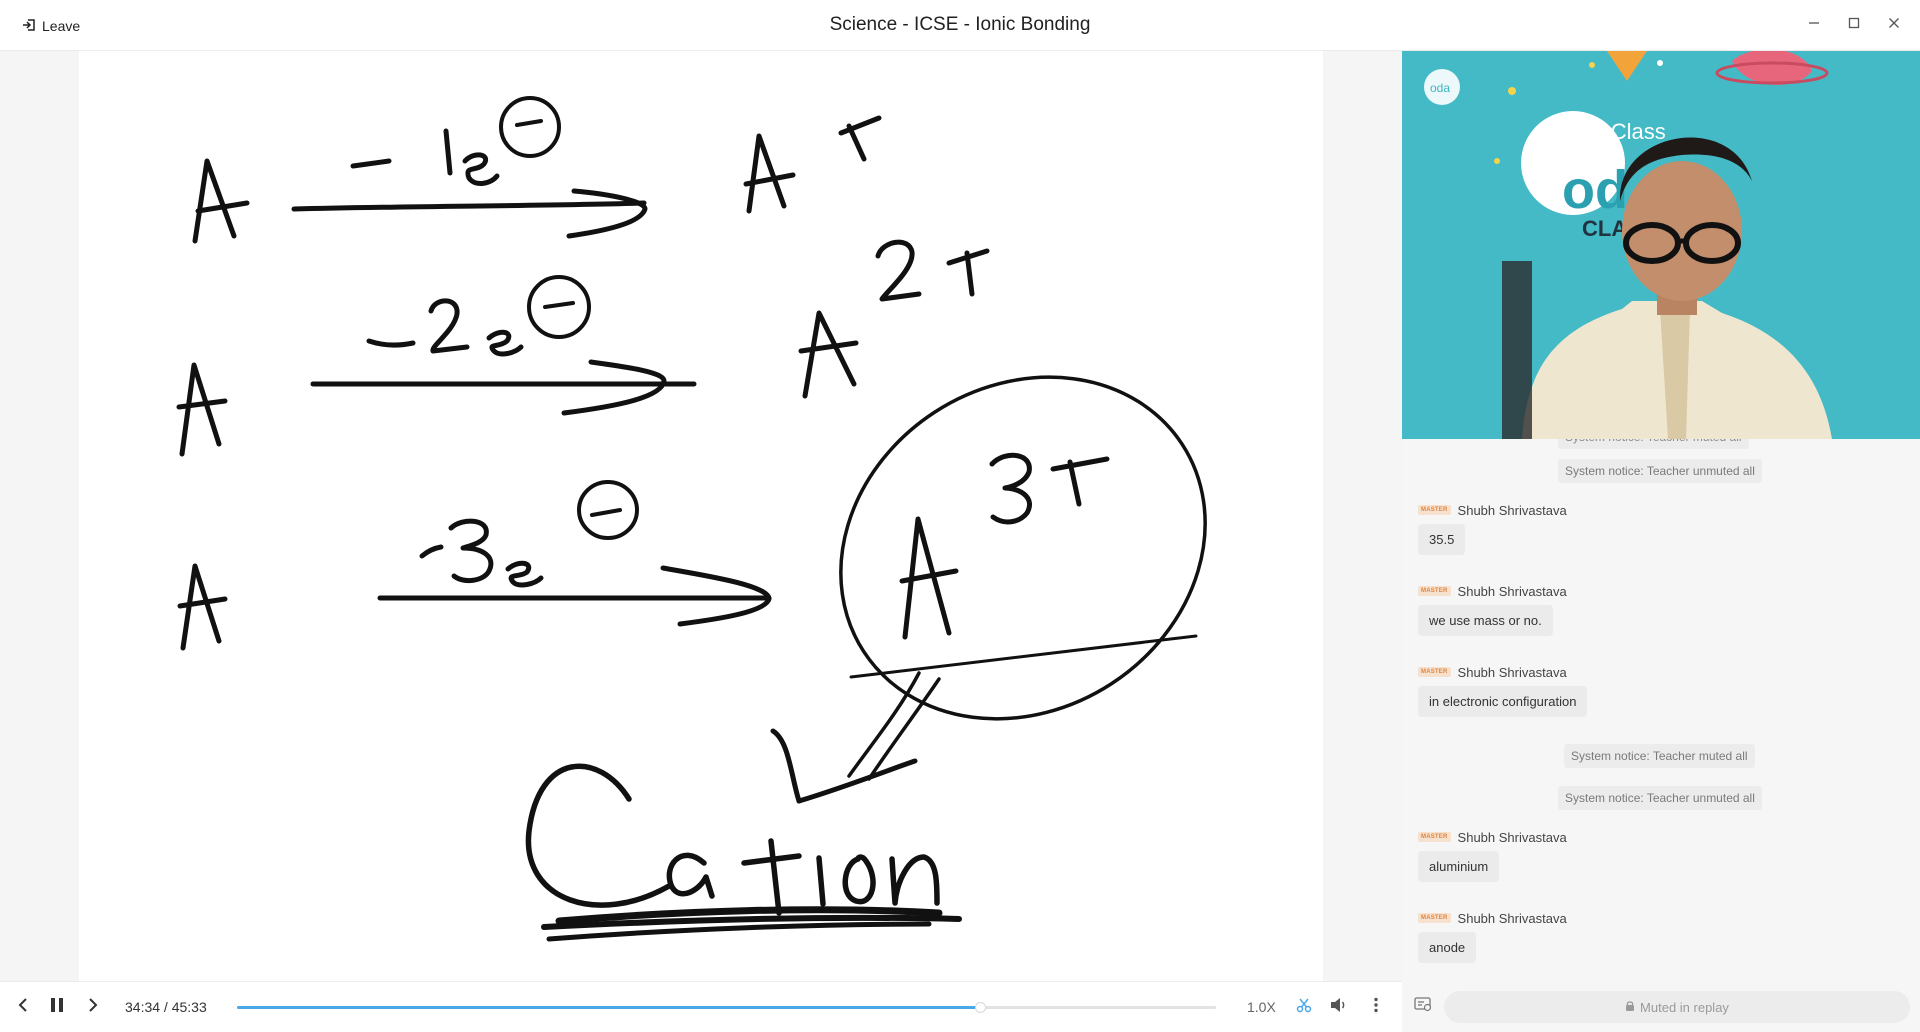 The width and height of the screenshot is (1920, 1032). I want to click on pause-icon, so click(57, 1007).